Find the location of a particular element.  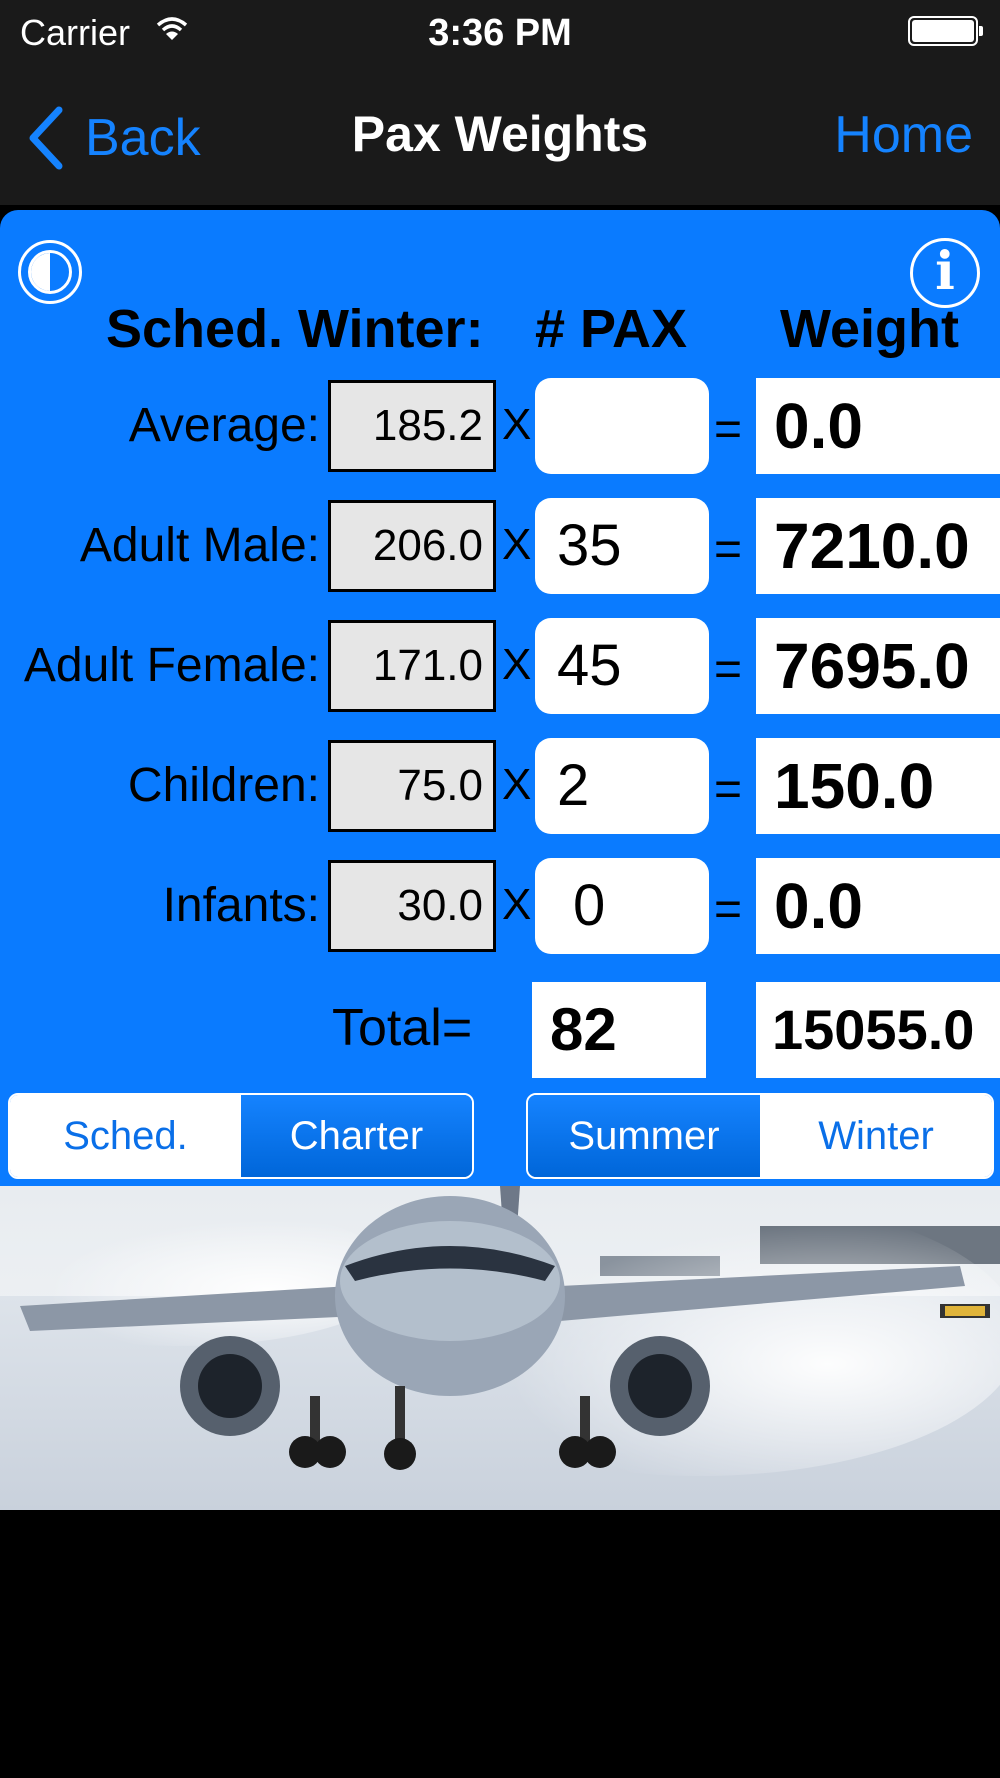

weight-factor-adult-female: 171.0 is located at coordinates (412, 666).